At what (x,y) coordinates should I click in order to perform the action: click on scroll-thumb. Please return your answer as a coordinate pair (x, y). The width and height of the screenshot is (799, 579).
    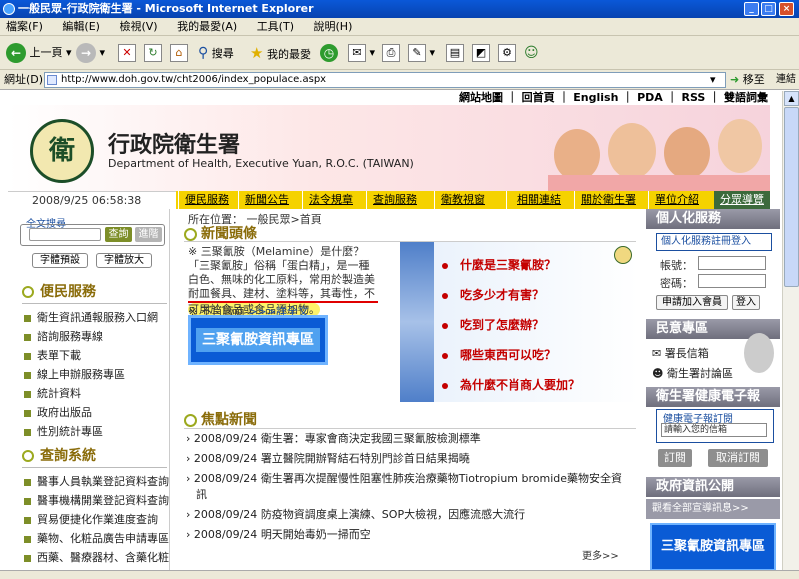
    Looking at the image, I should click on (791, 197).